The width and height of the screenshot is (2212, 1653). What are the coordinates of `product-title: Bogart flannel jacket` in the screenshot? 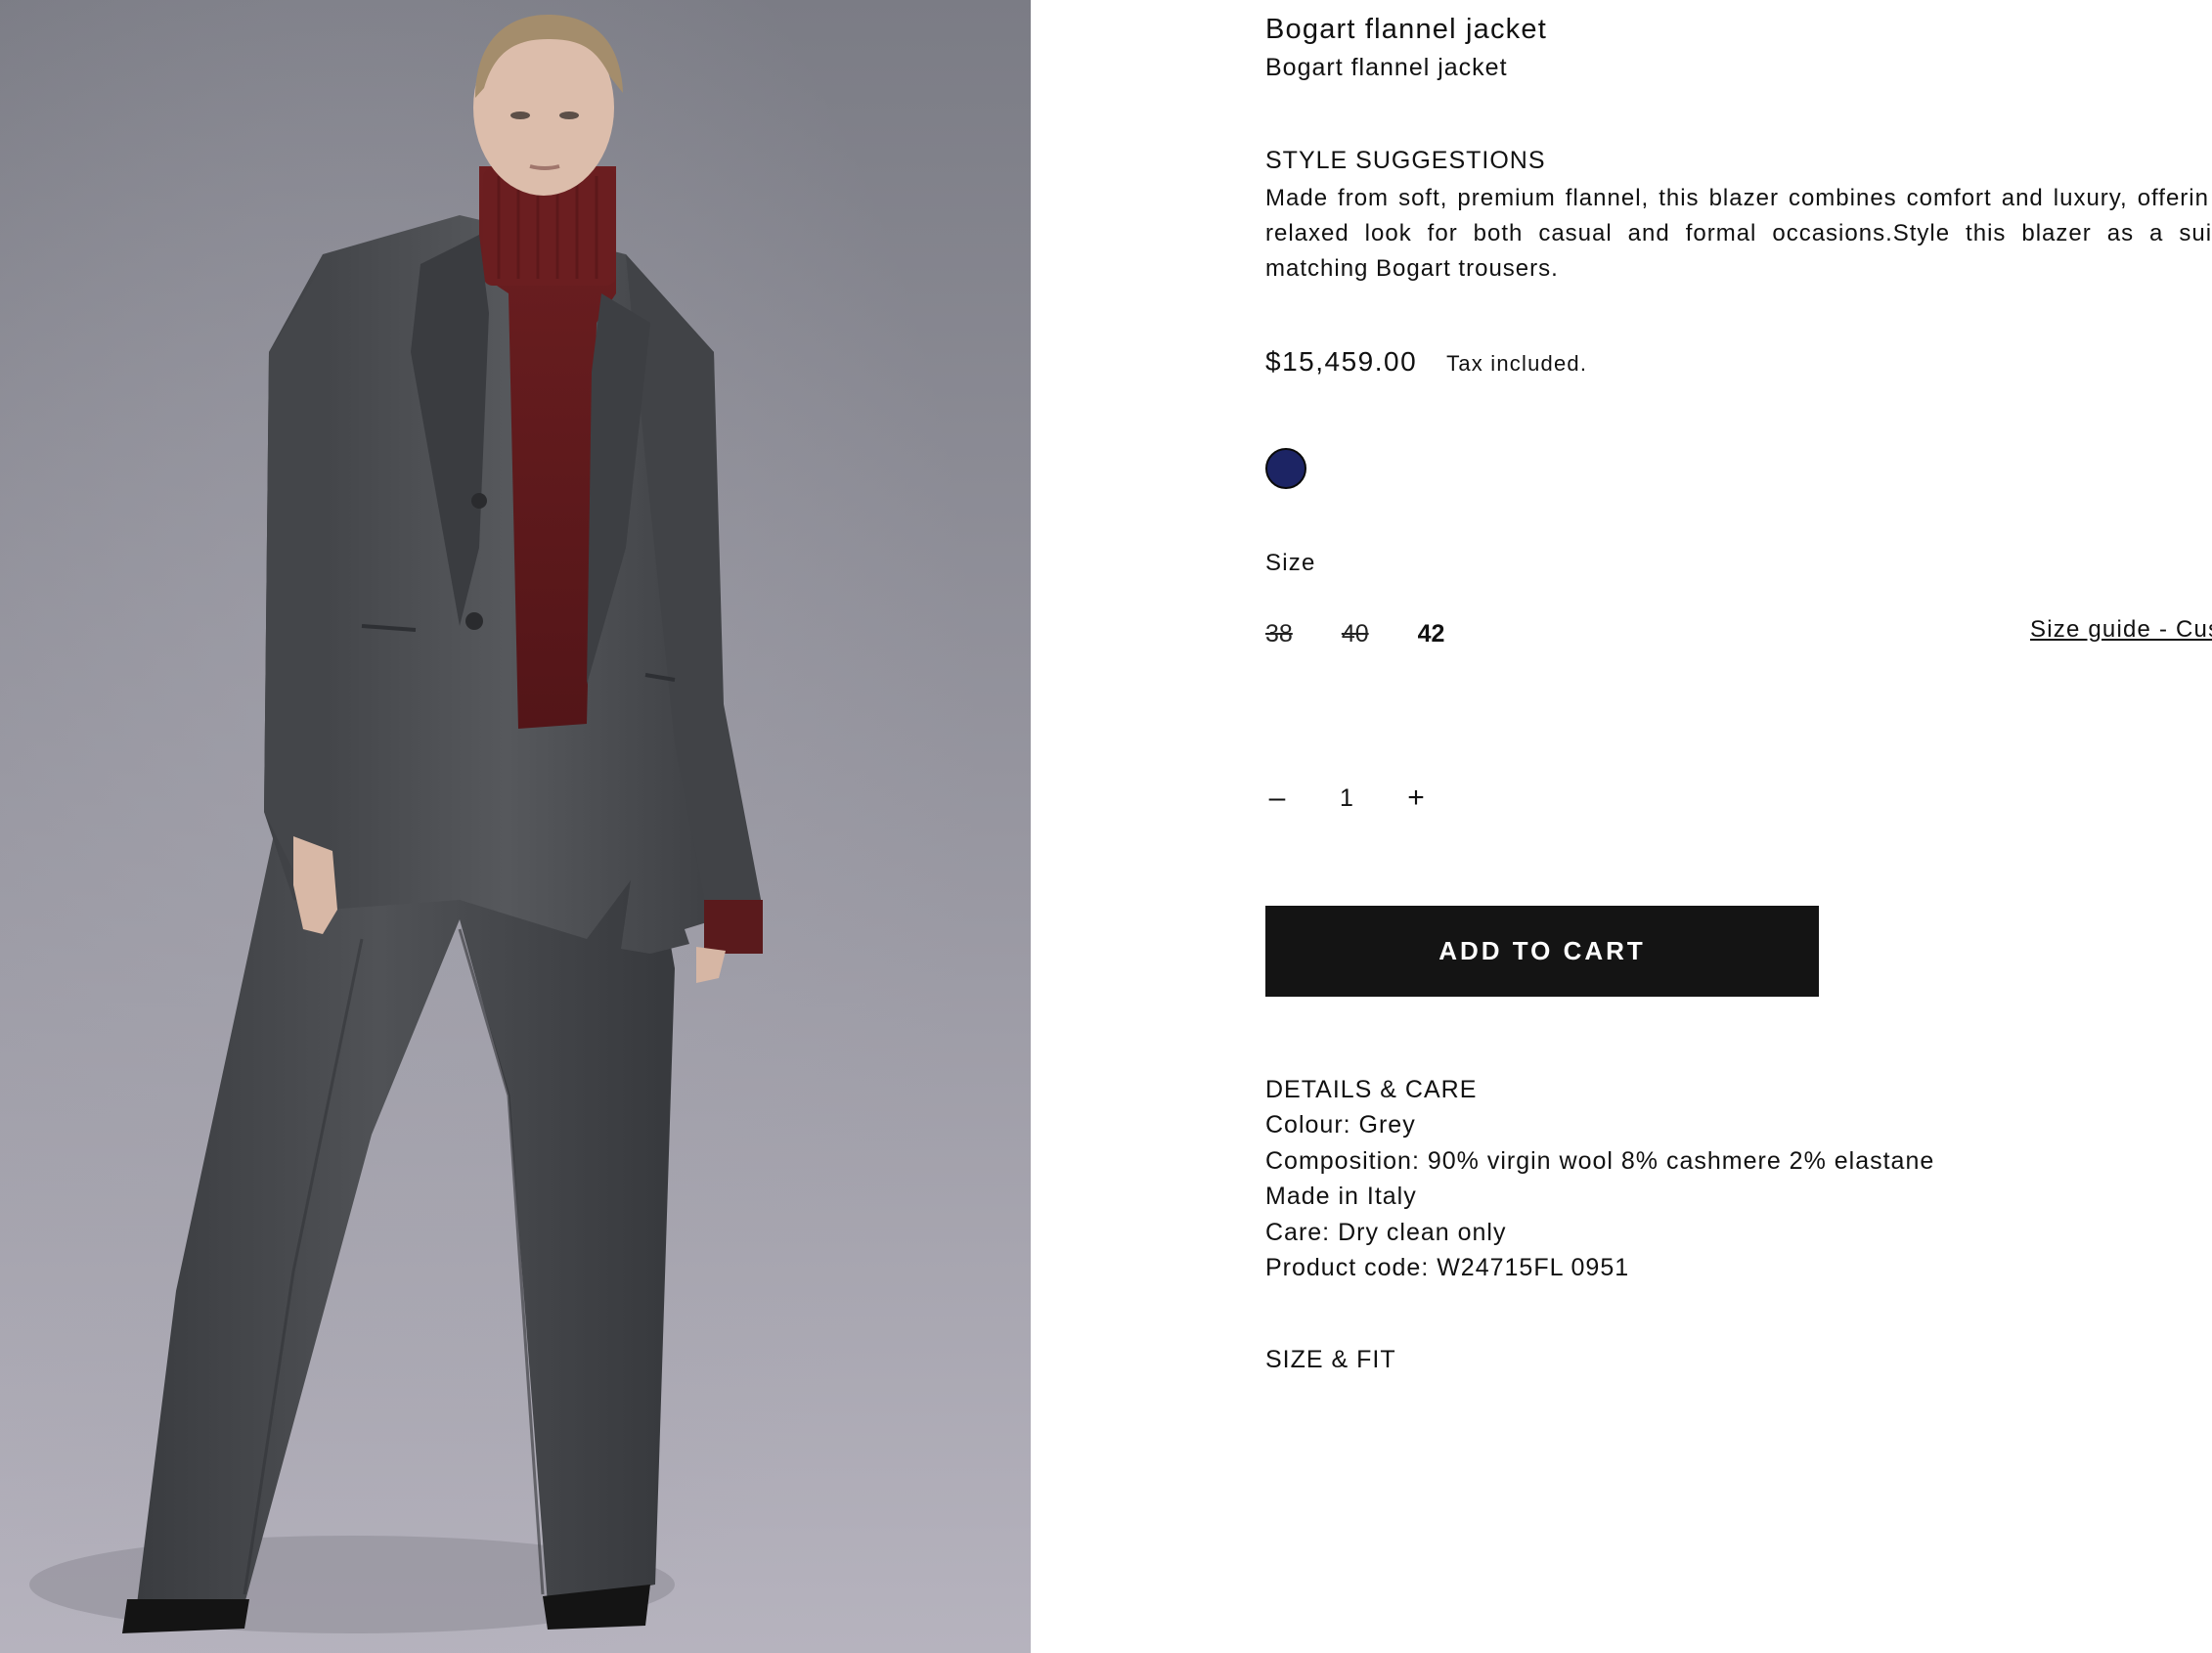 It's located at (1406, 29).